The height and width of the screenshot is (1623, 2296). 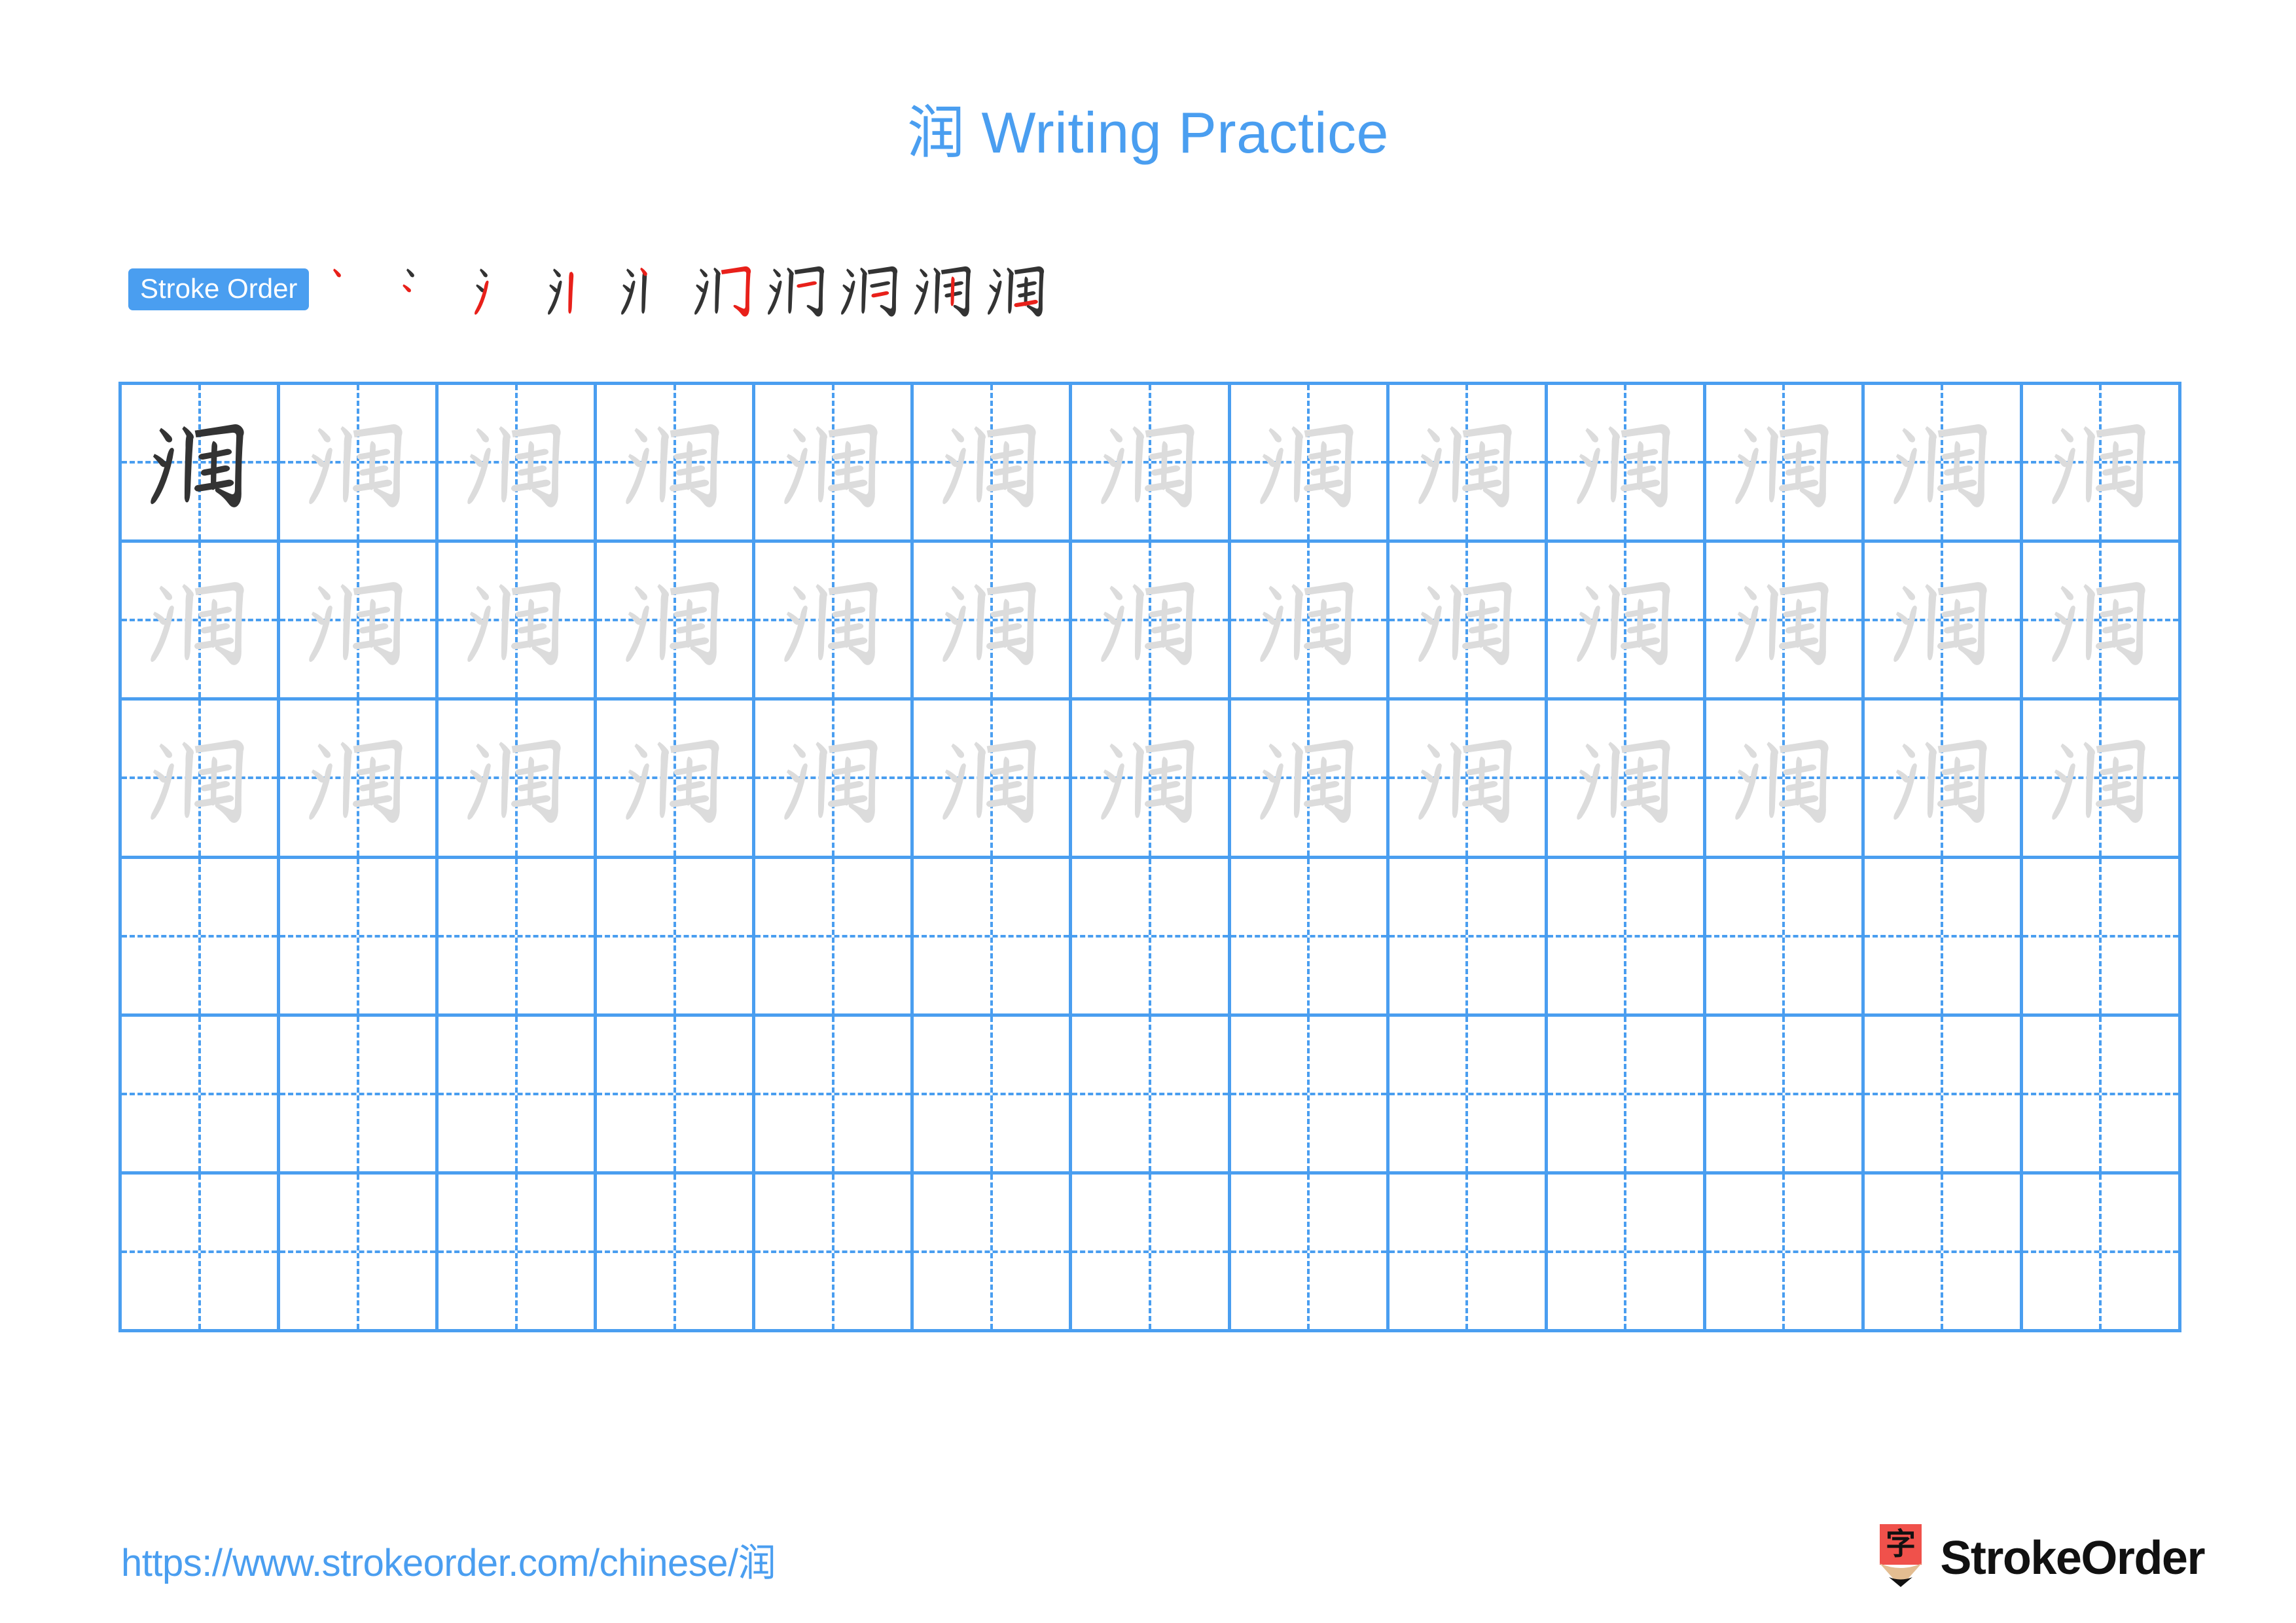 What do you see at coordinates (448, 1559) in the screenshot?
I see `footer-url: https://www.strokeorder.com/chinese/润` at bounding box center [448, 1559].